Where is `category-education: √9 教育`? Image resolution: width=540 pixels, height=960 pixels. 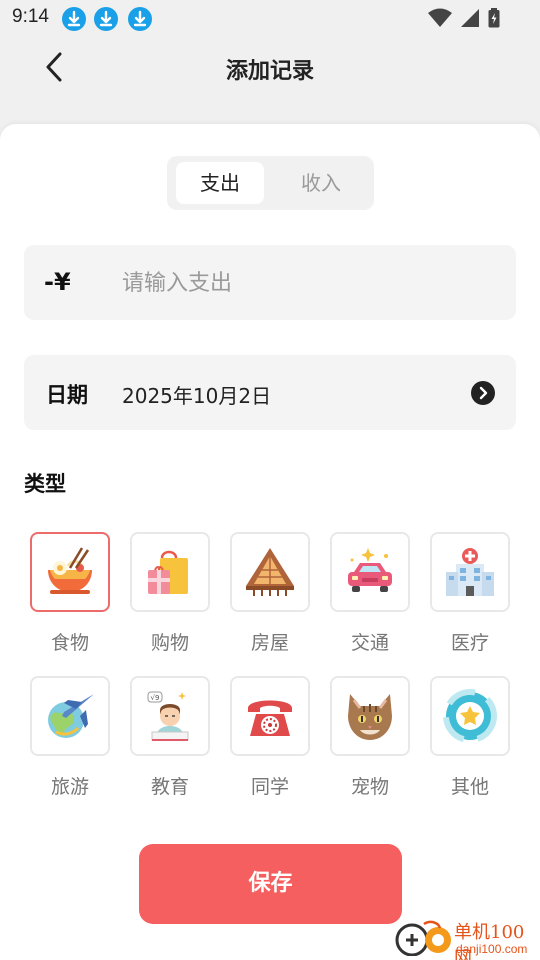 category-education: √9 教育 is located at coordinates (170, 737).